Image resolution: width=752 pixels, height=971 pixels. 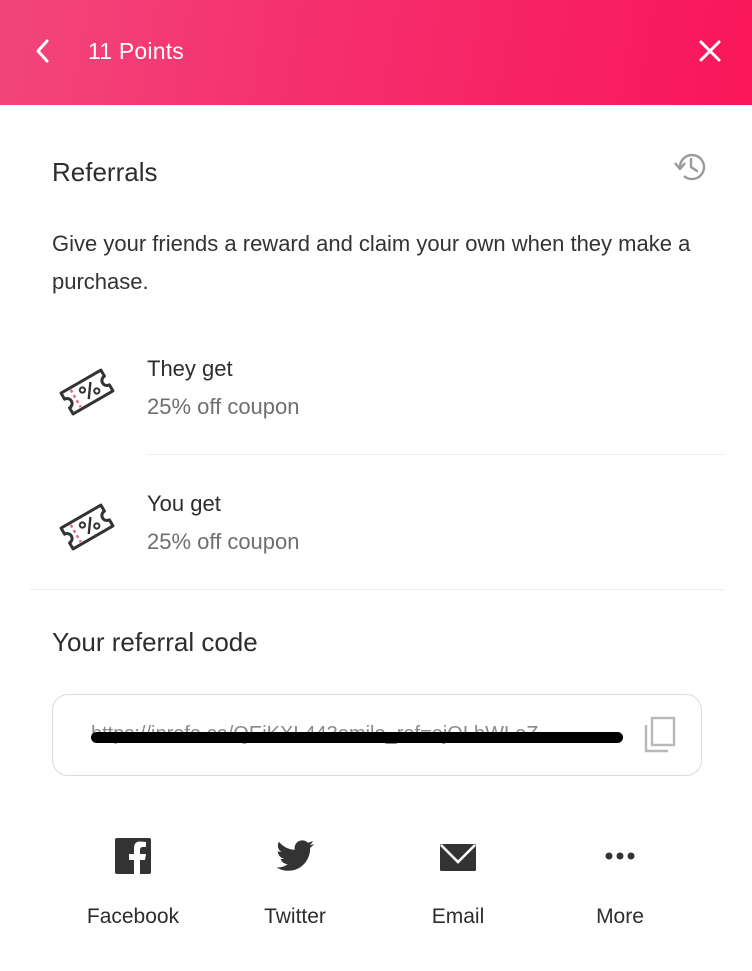 I want to click on share-label: More, so click(x=620, y=916).